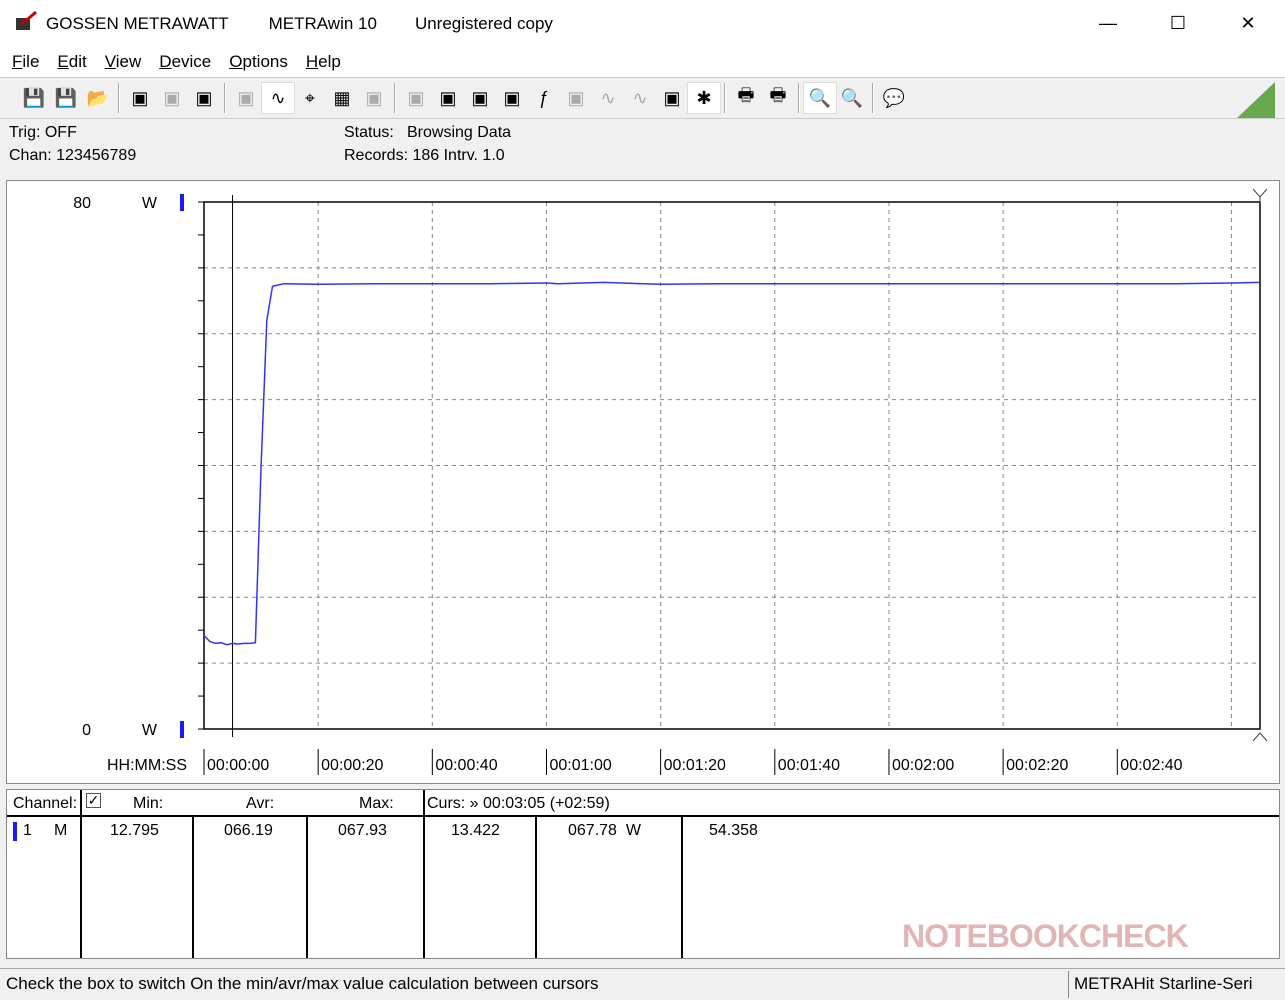 The image size is (1285, 1000). What do you see at coordinates (475, 830) in the screenshot?
I see `row-cursor1: 13.422` at bounding box center [475, 830].